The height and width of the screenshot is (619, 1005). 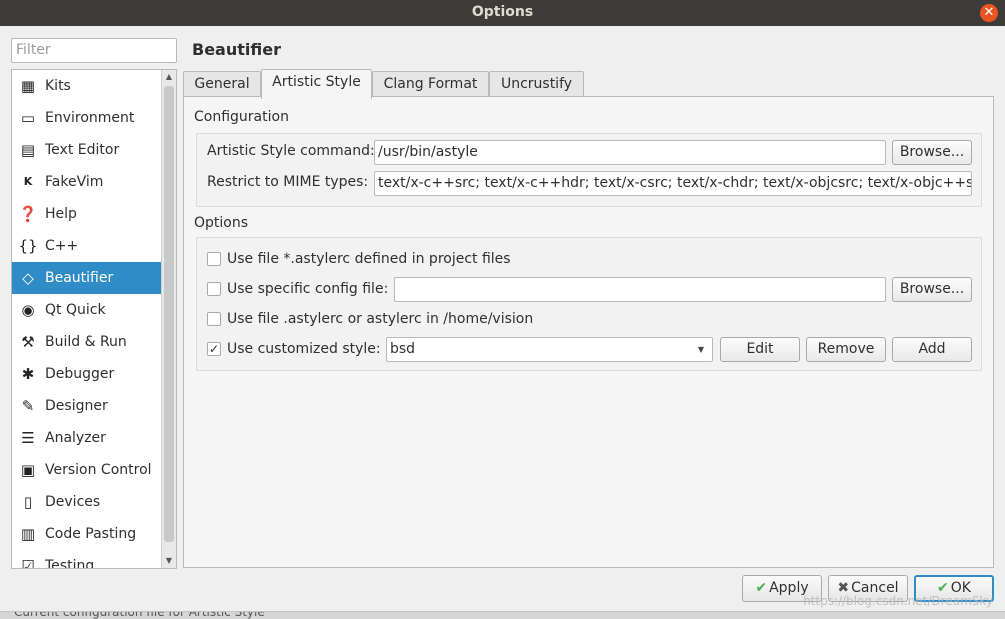 What do you see at coordinates (214, 289) in the screenshot?
I see `use-specific-config-checkbox` at bounding box center [214, 289].